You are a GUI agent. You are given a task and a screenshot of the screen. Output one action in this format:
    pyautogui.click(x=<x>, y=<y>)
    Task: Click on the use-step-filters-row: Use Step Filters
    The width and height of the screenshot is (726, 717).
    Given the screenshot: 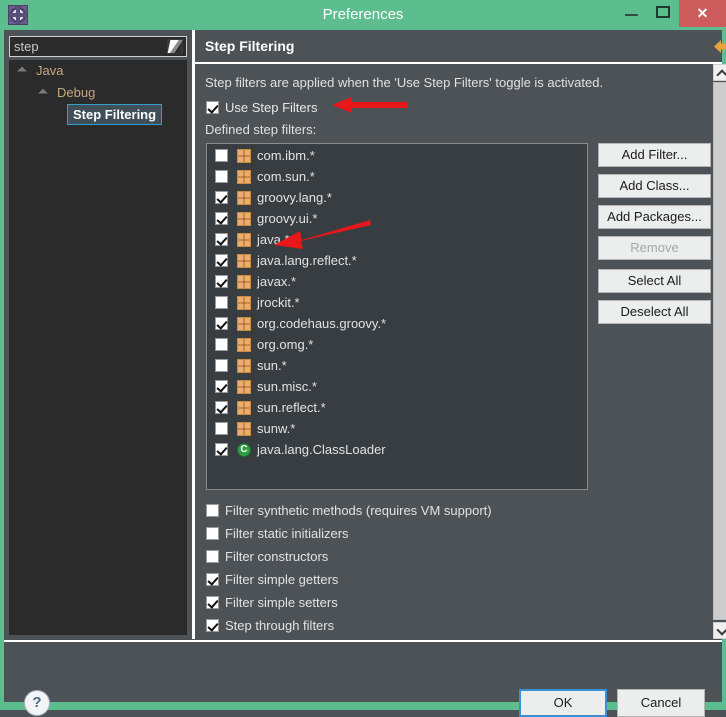 What is the action you would take?
    pyautogui.click(x=261, y=107)
    